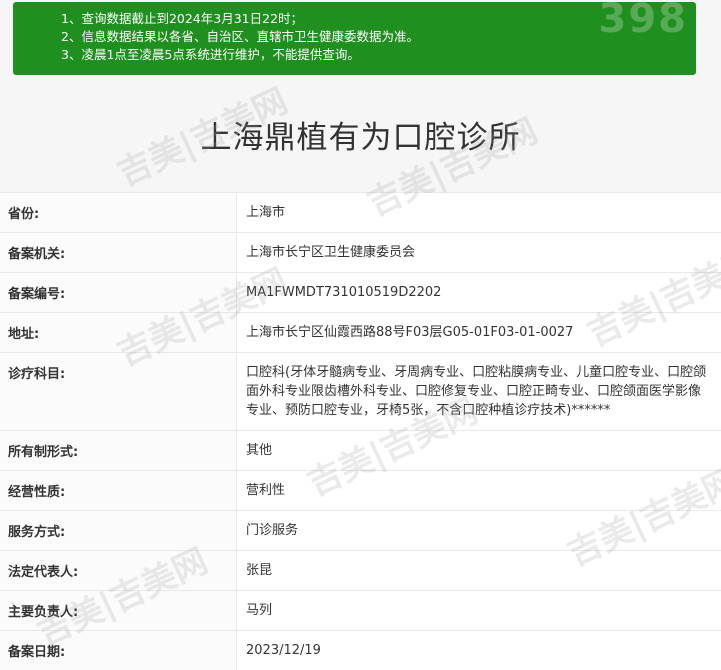 The width and height of the screenshot is (721, 670). I want to click on row-value: 马列, so click(478, 610).